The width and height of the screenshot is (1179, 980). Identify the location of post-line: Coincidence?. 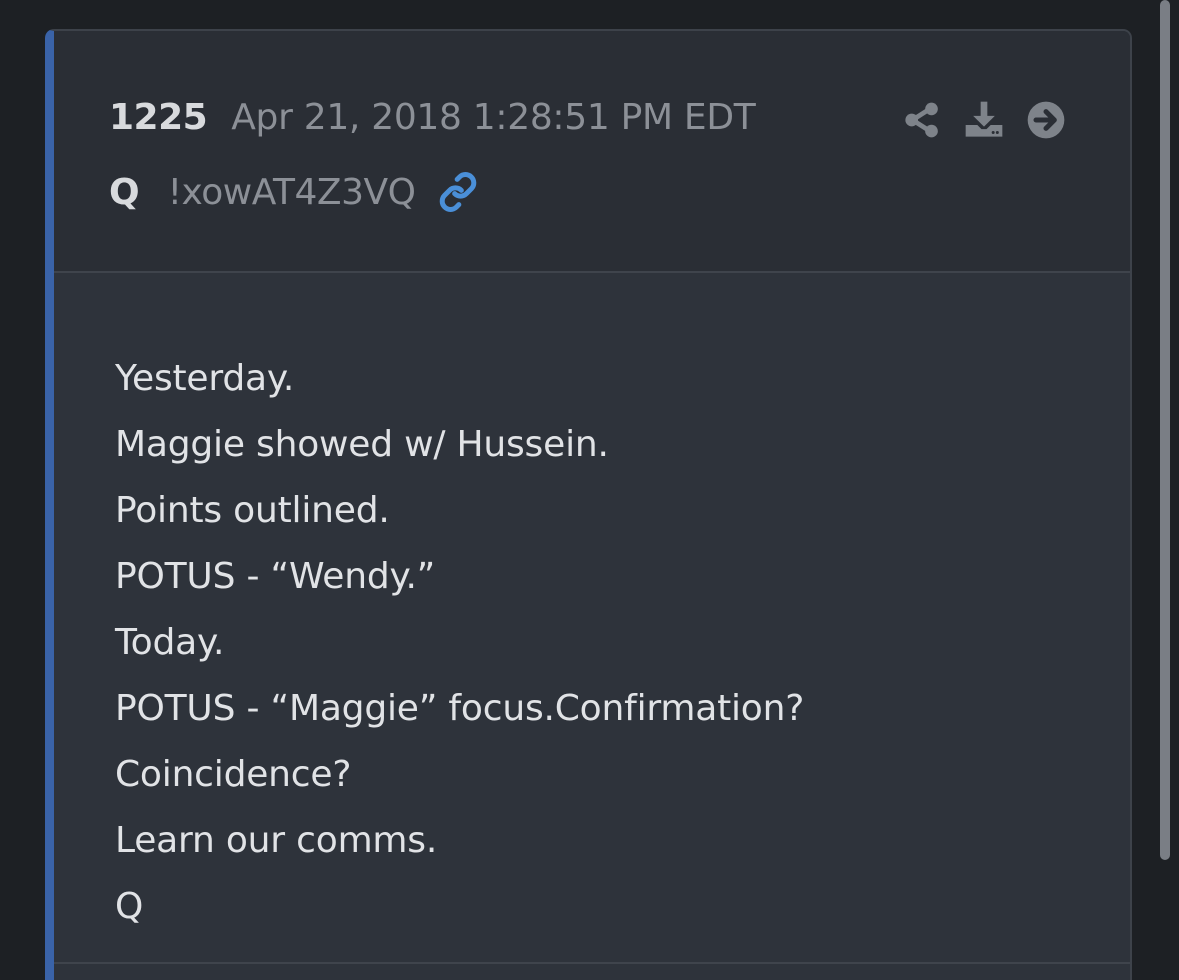
(233, 774).